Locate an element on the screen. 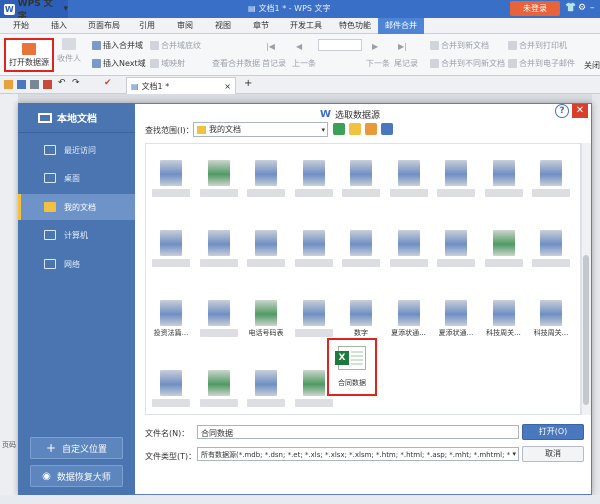 The width and height of the screenshot is (600, 504). tab-developer: 开发工具 is located at coordinates (306, 26).